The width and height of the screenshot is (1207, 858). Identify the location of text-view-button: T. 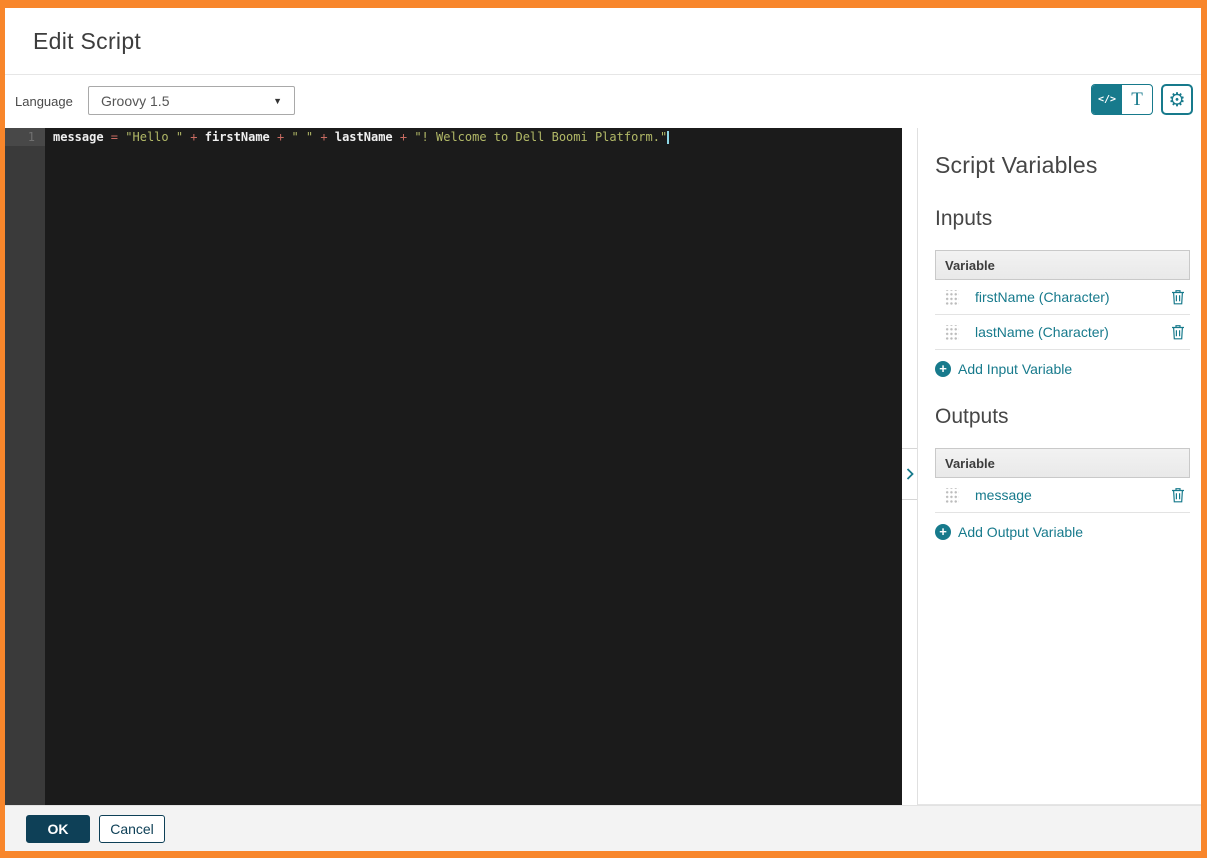
(1137, 99).